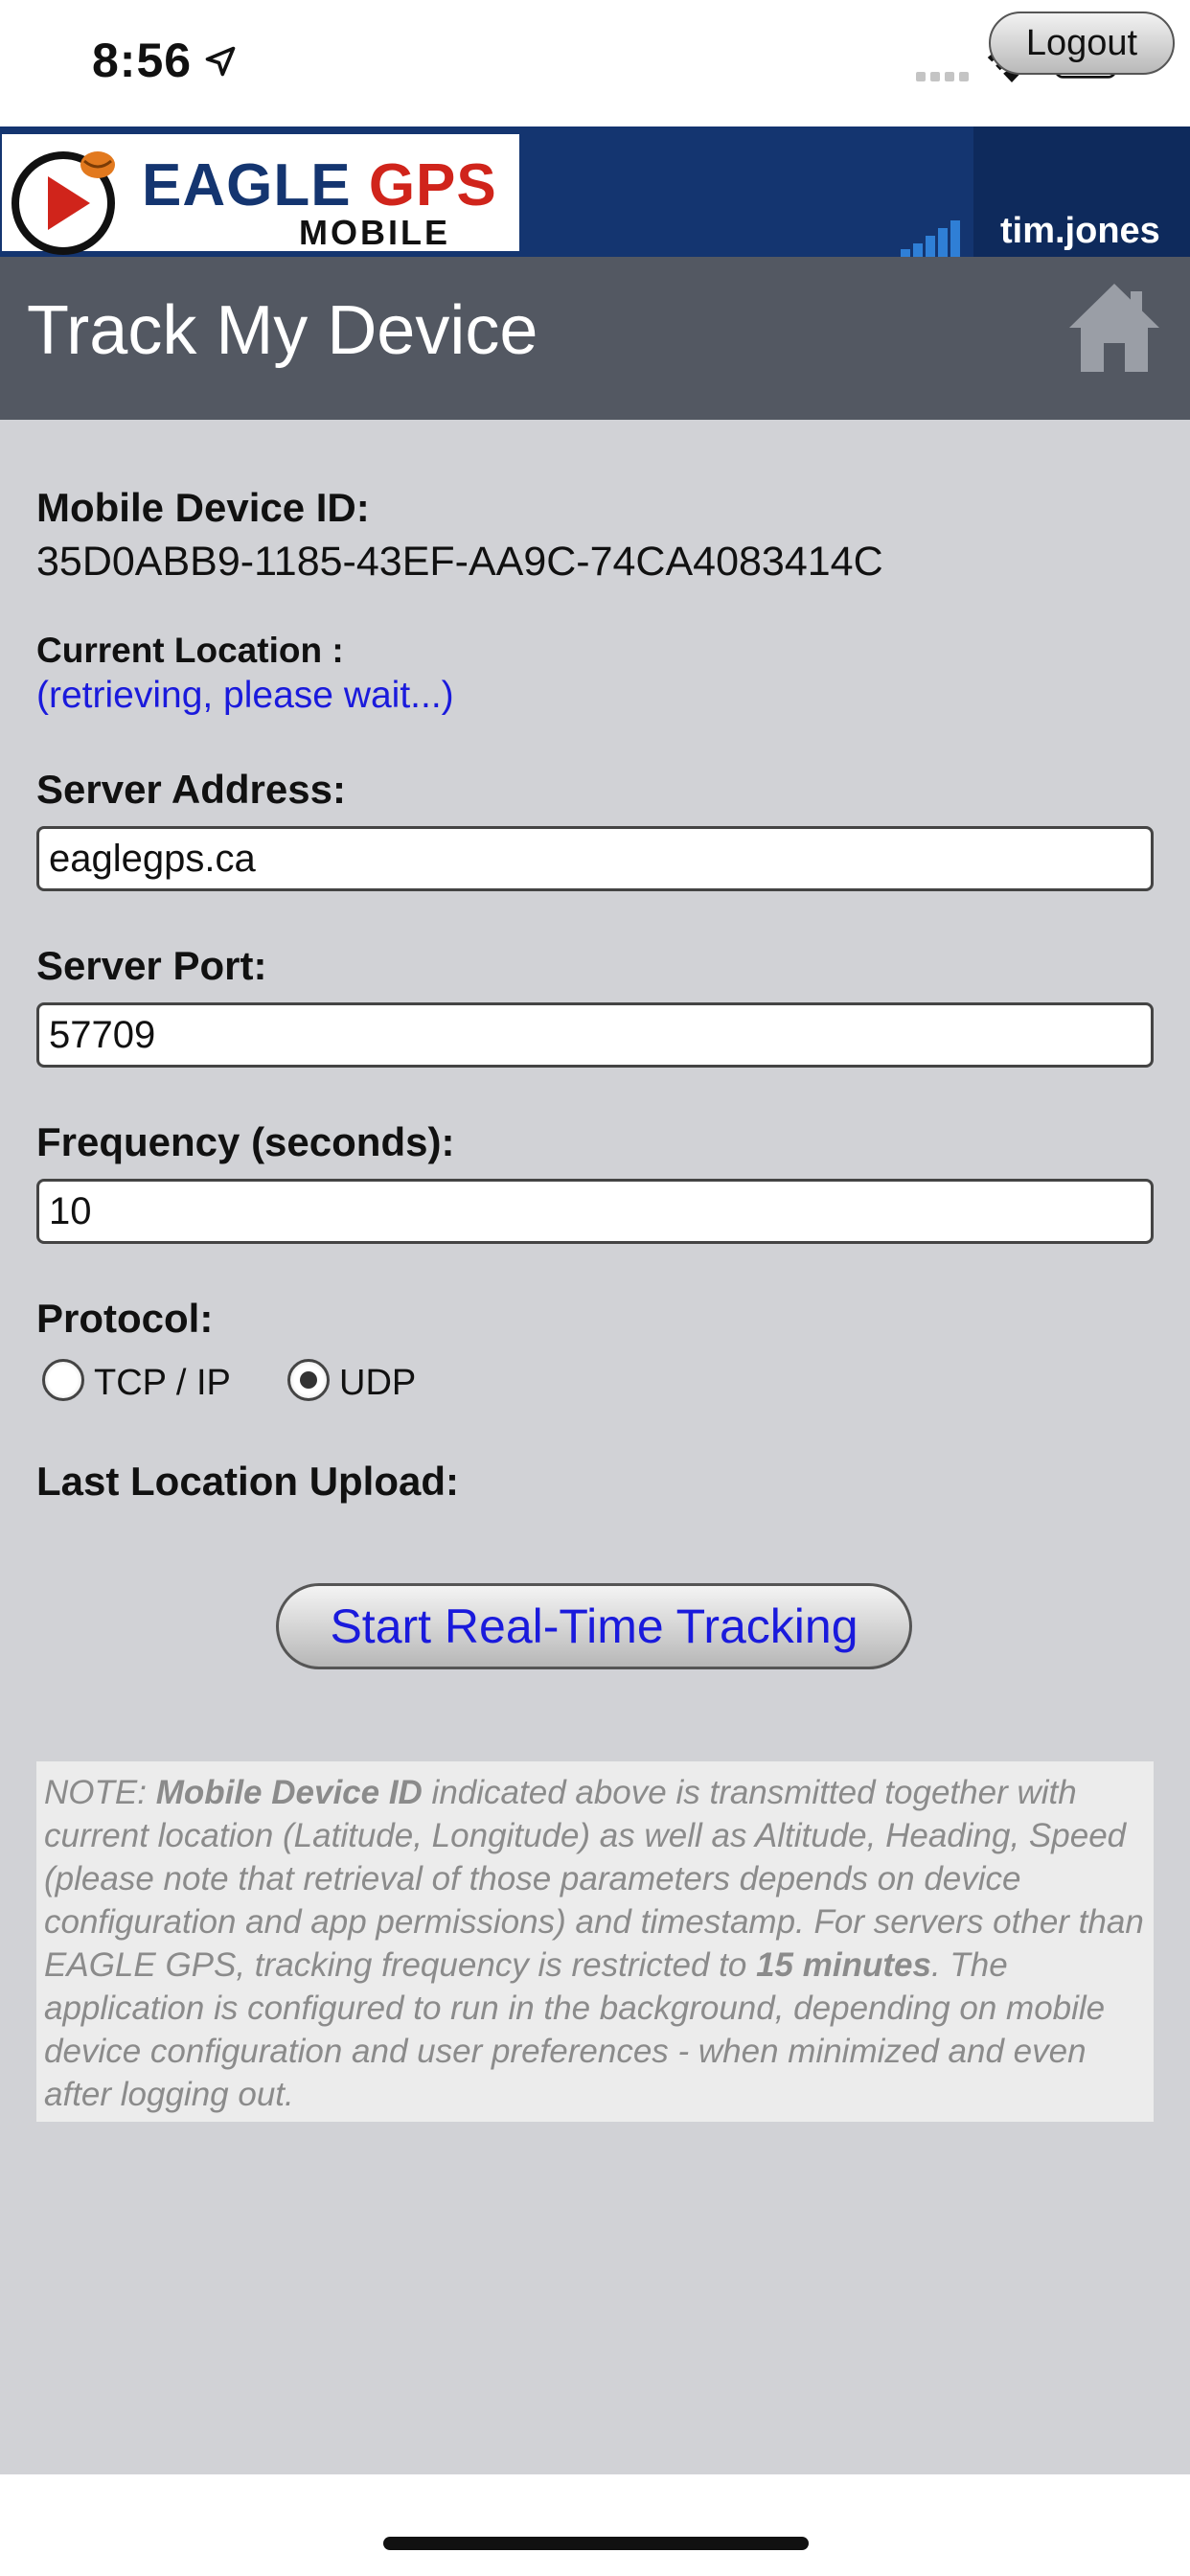 Image resolution: width=1190 pixels, height=2576 pixels. I want to click on server-port-input: 57709, so click(595, 1035).